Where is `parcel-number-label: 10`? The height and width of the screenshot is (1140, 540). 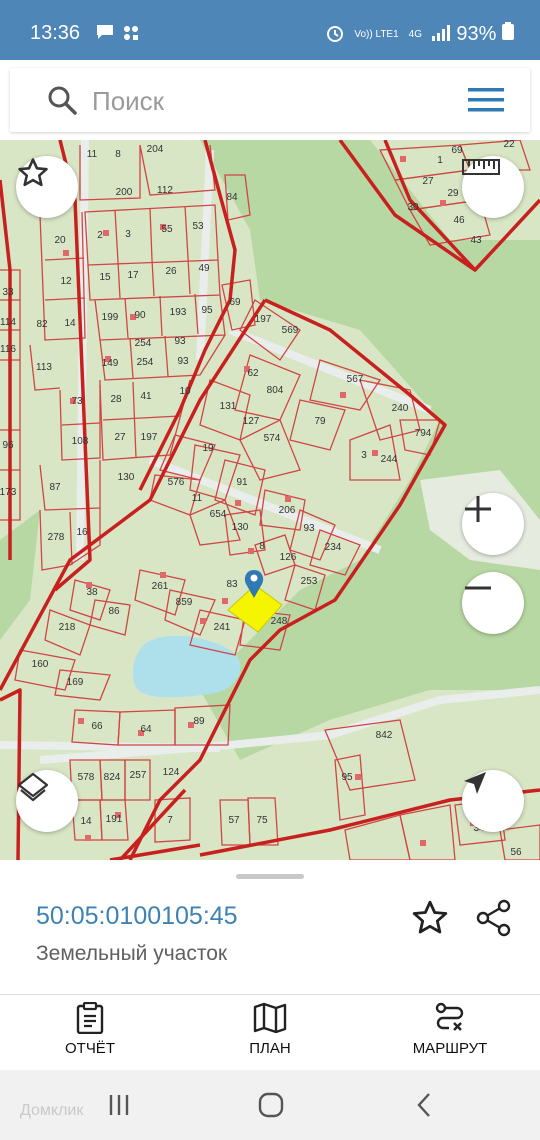
parcel-number-label: 10 is located at coordinates (185, 391).